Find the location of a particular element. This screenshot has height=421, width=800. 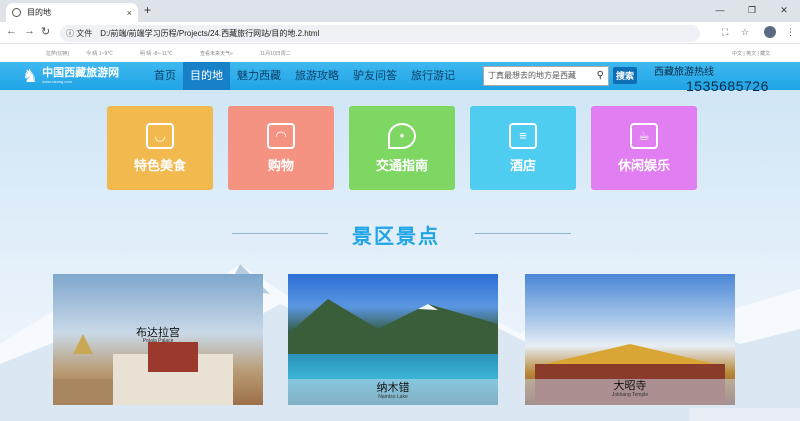

card-label: 酒店 is located at coordinates (522, 165).